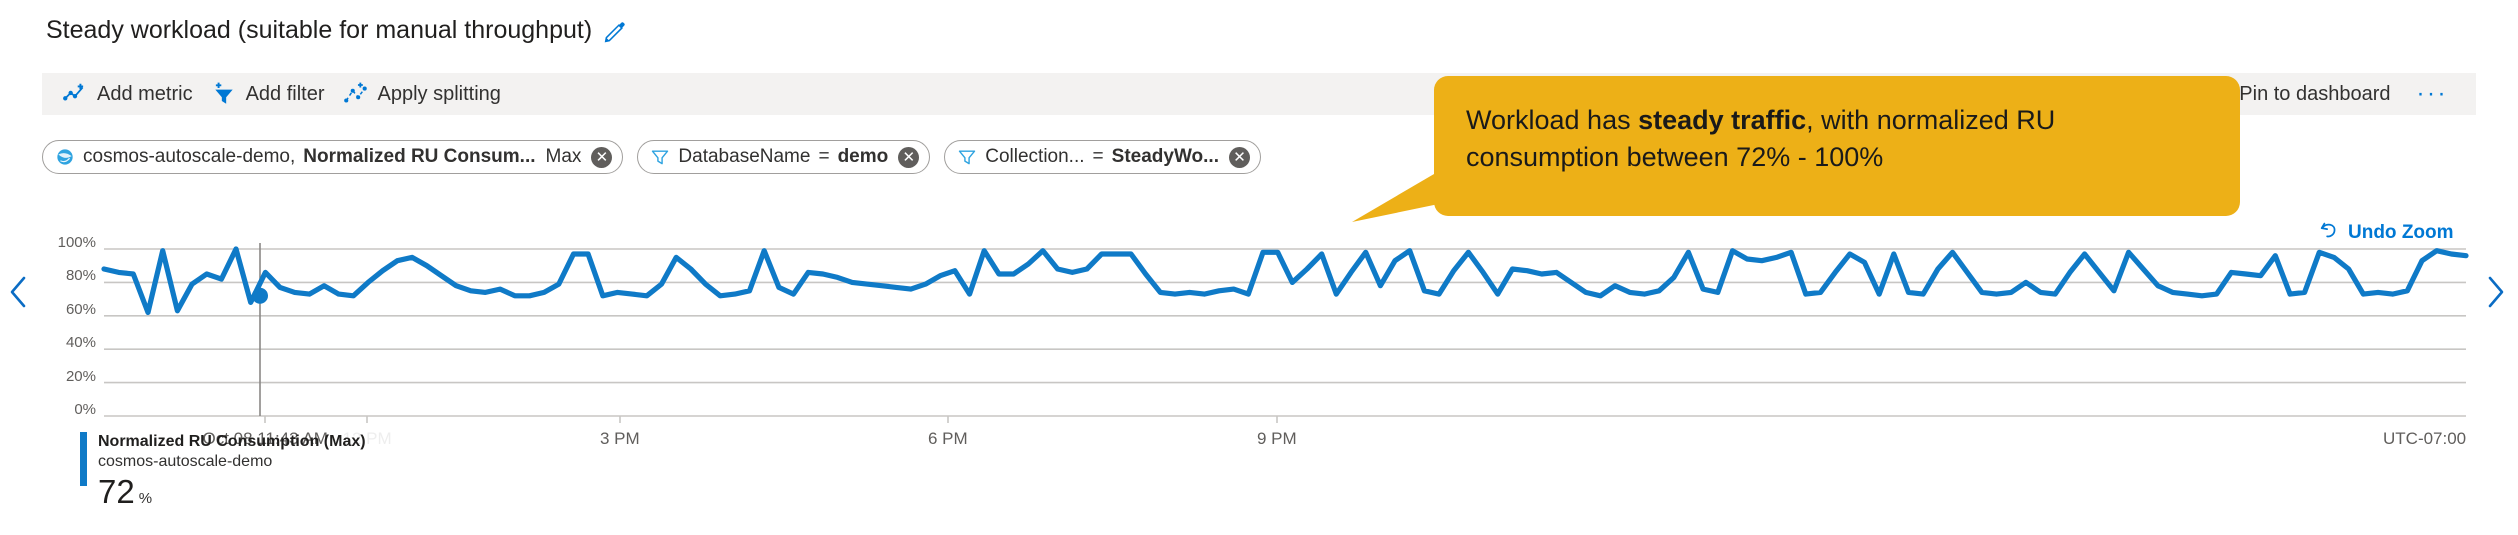 This screenshot has width=2518, height=535. What do you see at coordinates (80, 343) in the screenshot?
I see `y-axis-tick-label: 40%` at bounding box center [80, 343].